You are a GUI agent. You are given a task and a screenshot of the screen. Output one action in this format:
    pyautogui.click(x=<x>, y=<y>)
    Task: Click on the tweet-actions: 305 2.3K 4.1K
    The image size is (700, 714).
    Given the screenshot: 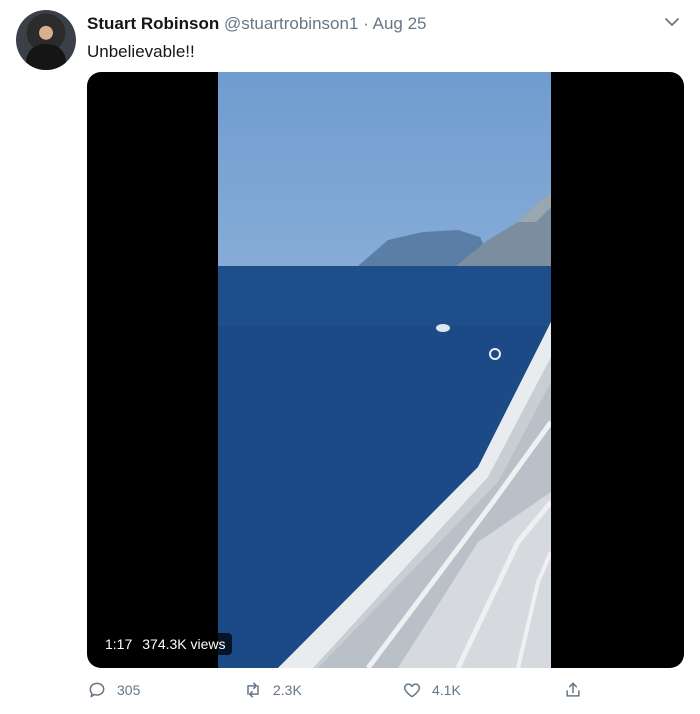 What is the action you would take?
    pyautogui.click(x=385, y=692)
    